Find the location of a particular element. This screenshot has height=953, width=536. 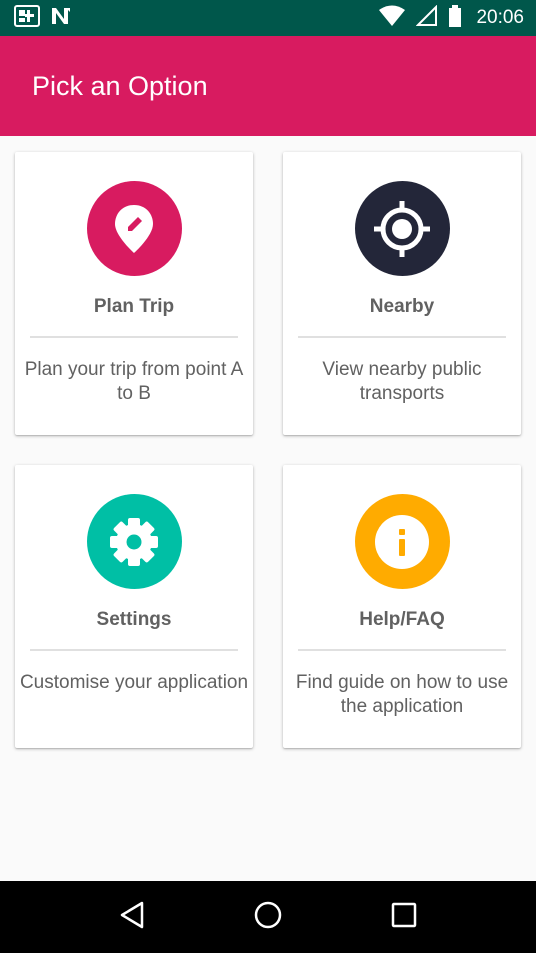

navigation-bar is located at coordinates (268, 917).